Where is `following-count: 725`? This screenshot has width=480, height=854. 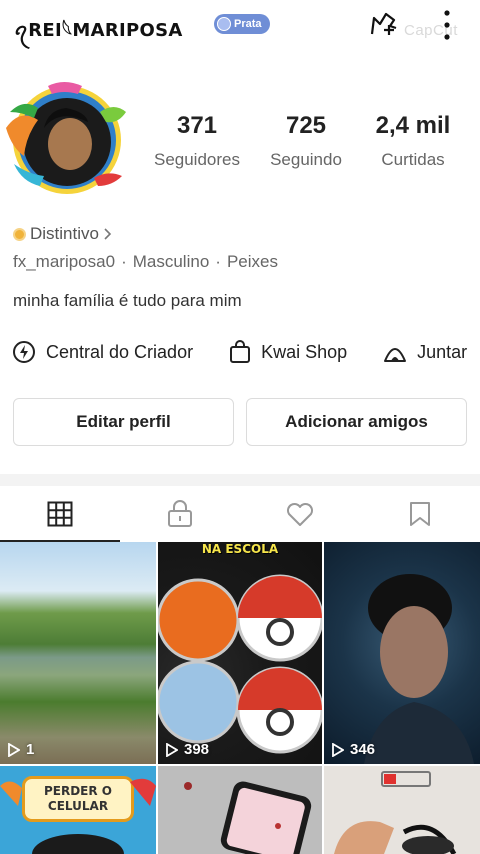
following-count: 725 is located at coordinates (306, 125).